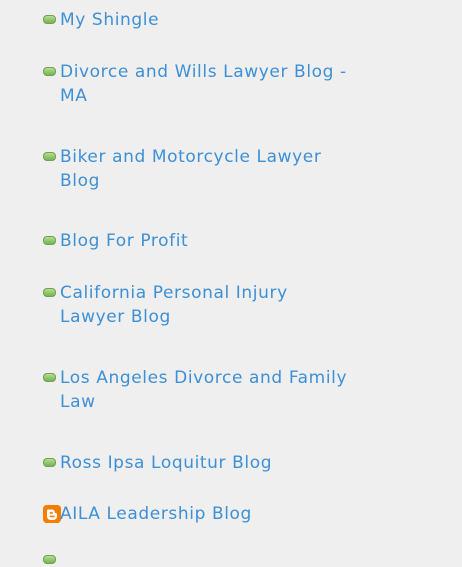 This screenshot has height=567, width=462. I want to click on blog-link-line: Divorce and Wills Lawyer Blog -, so click(203, 72).